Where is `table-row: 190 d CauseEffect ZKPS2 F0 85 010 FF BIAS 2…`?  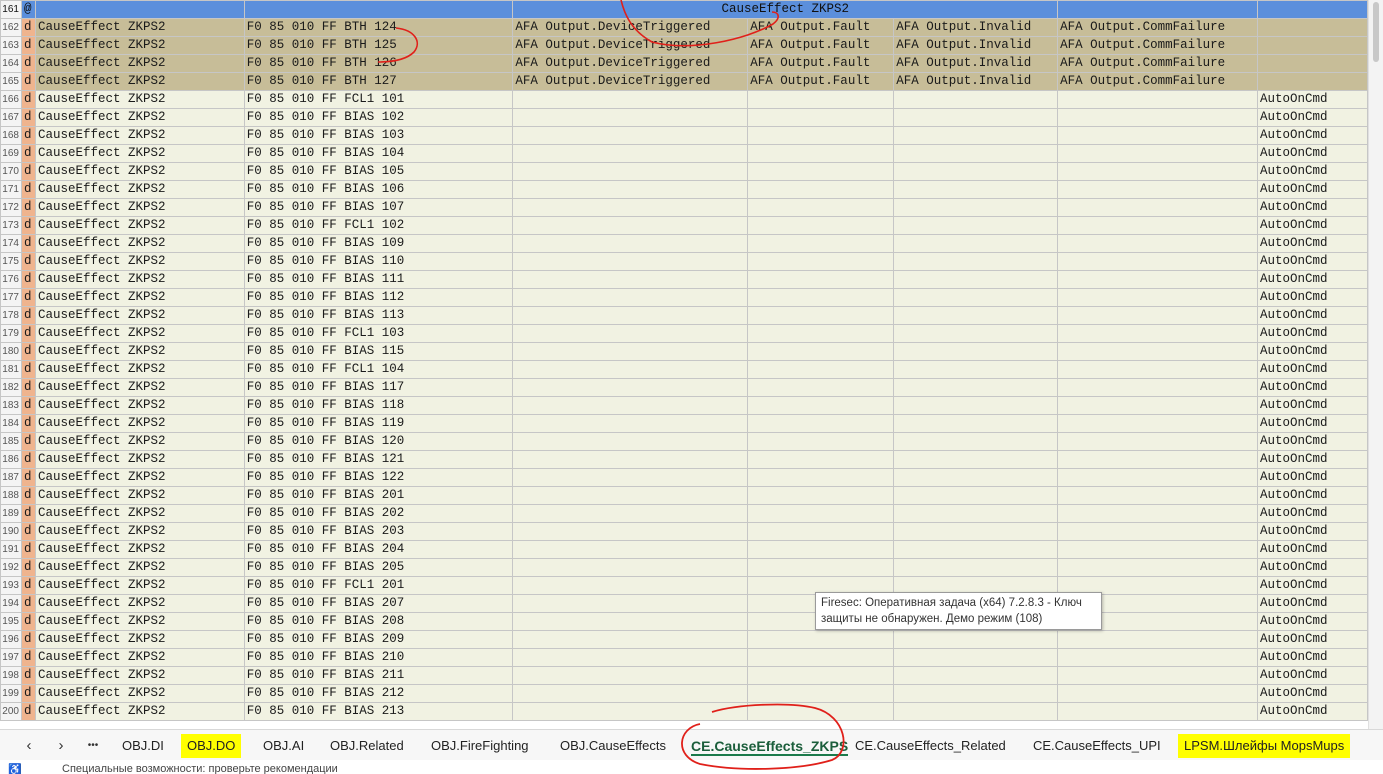
table-row: 190 d CauseEffect ZKPS2 F0 85 010 FF BIAS 2… is located at coordinates (684, 531).